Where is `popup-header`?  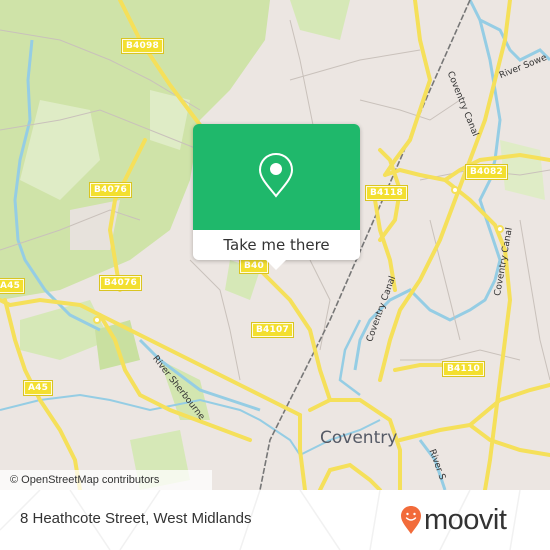
popup-header is located at coordinates (276, 177).